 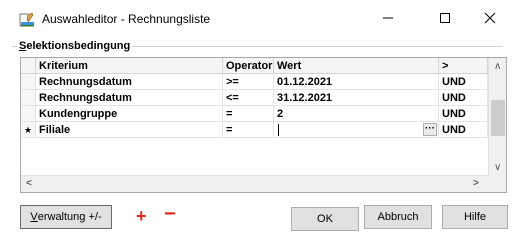 I want to click on cell-operator: >=, so click(x=248, y=82).